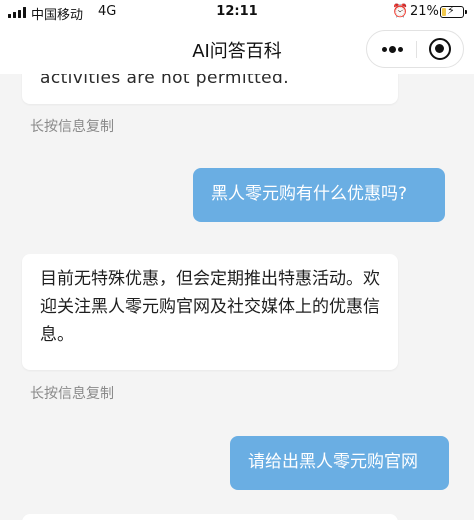  I want to click on battery-icon: ⚡, so click(453, 11).